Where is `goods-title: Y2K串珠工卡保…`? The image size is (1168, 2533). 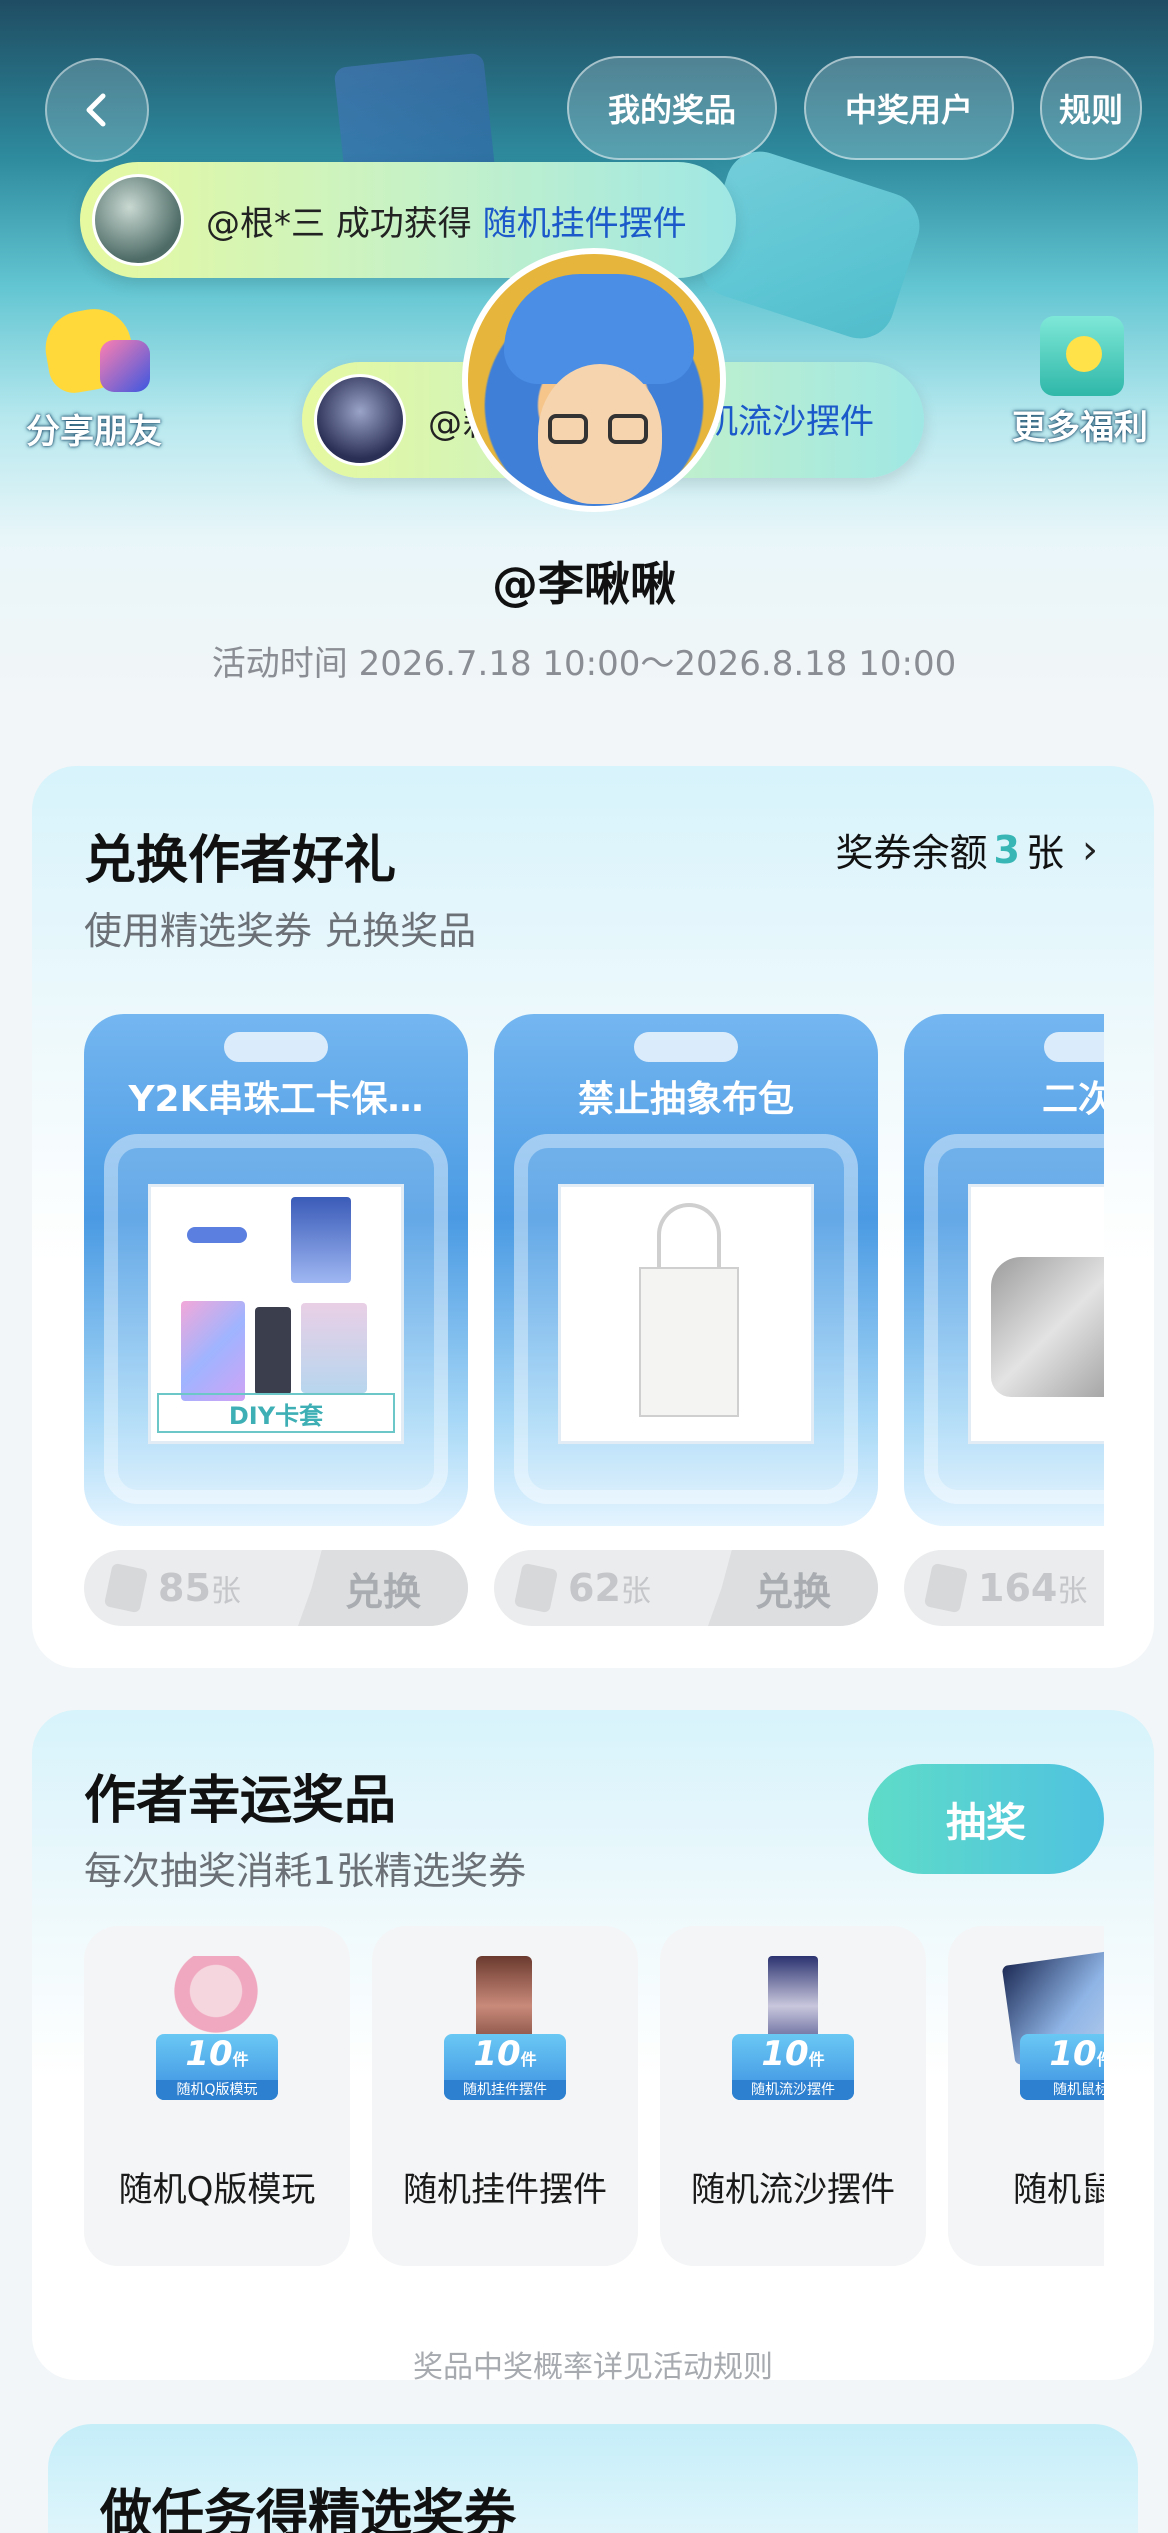
goods-title: Y2K串珠工卡保… is located at coordinates (276, 1099).